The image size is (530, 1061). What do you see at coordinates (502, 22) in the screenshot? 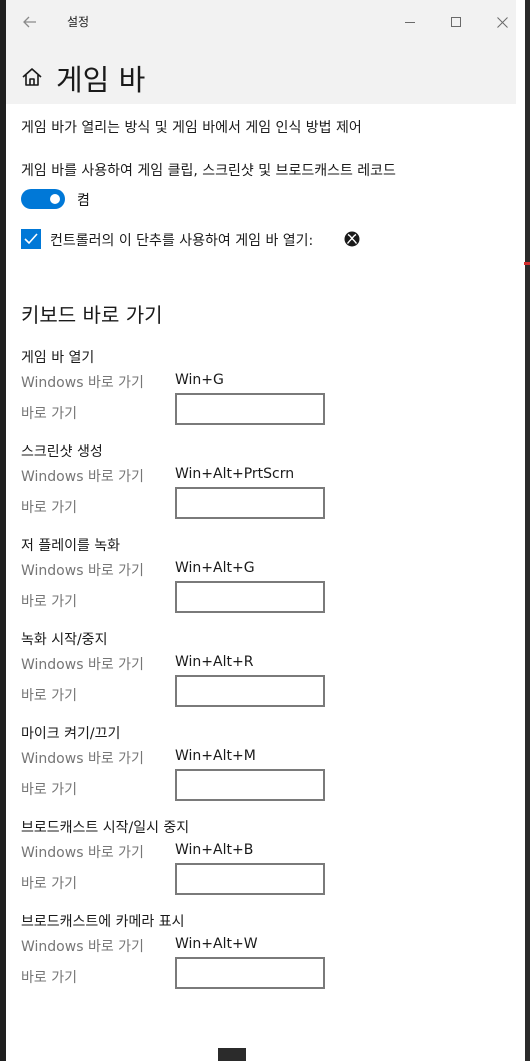
I see `close-icon` at bounding box center [502, 22].